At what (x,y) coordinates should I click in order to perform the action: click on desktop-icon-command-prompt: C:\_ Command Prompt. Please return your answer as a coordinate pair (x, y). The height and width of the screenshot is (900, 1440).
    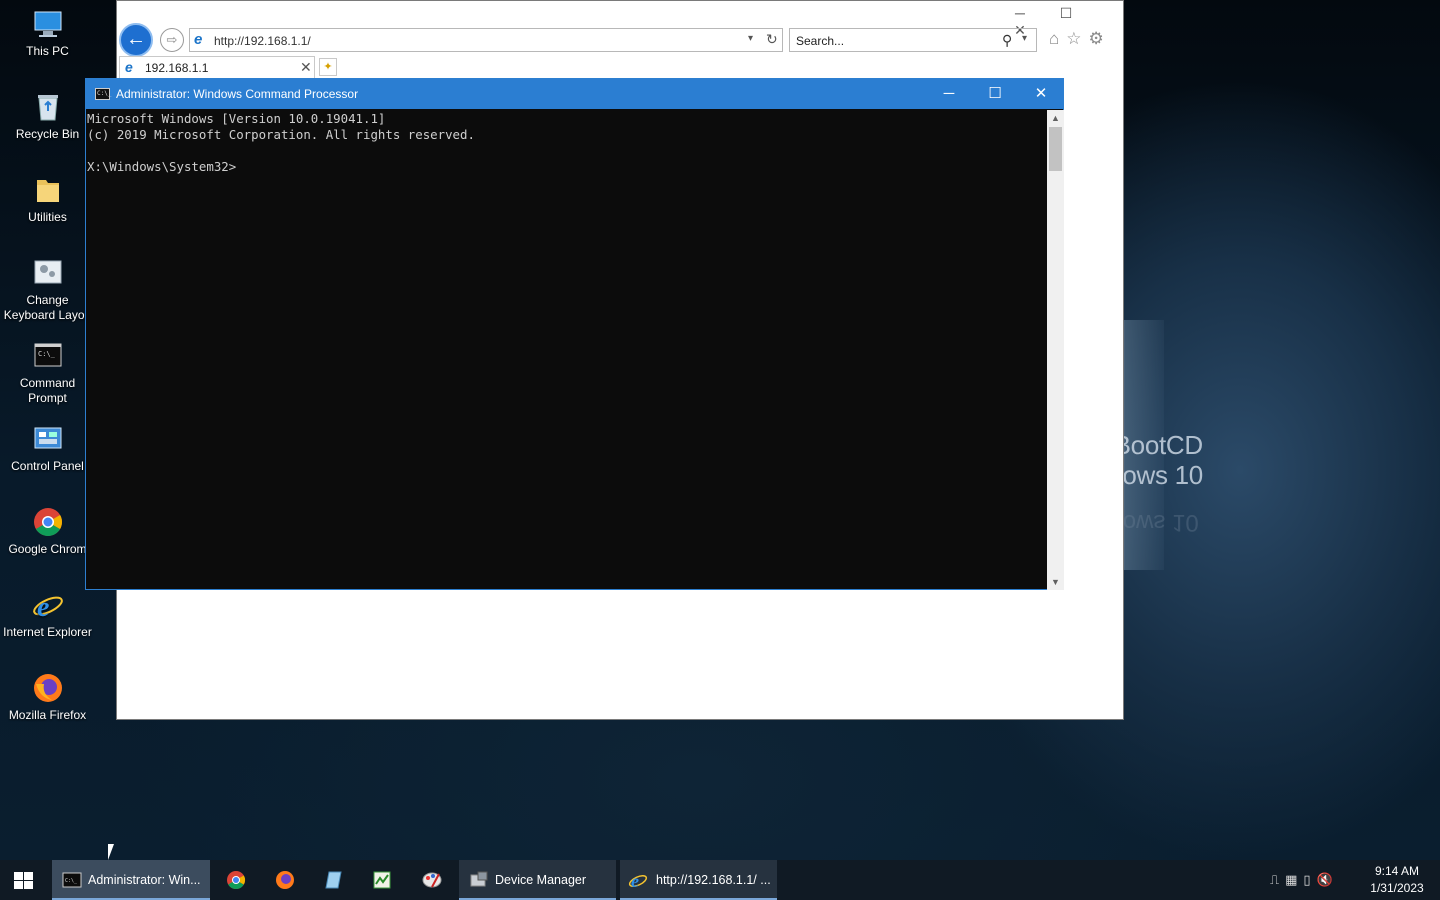
    Looking at the image, I should click on (47, 373).